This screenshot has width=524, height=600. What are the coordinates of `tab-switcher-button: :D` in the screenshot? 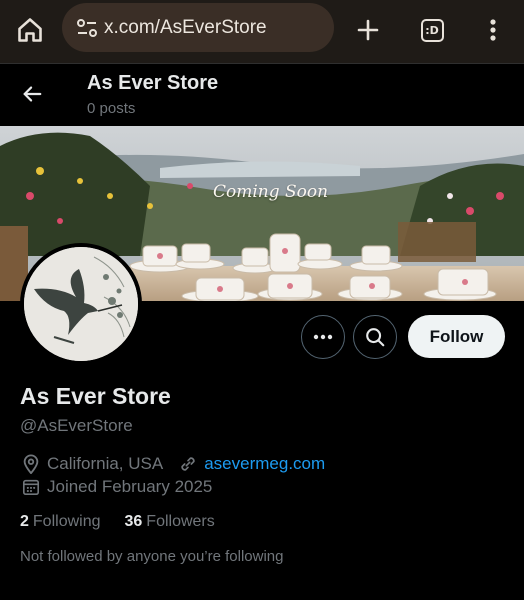 It's located at (432, 30).